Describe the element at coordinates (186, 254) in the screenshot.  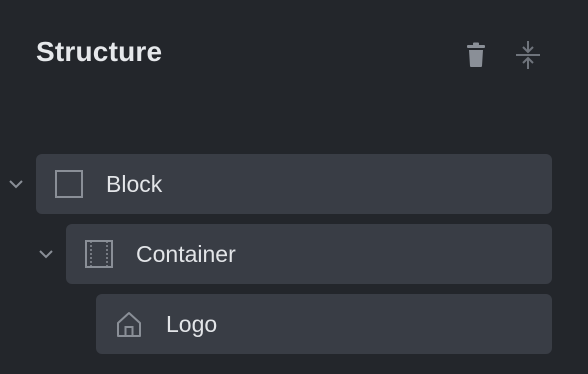
I see `tree-item-label: Container` at that location.